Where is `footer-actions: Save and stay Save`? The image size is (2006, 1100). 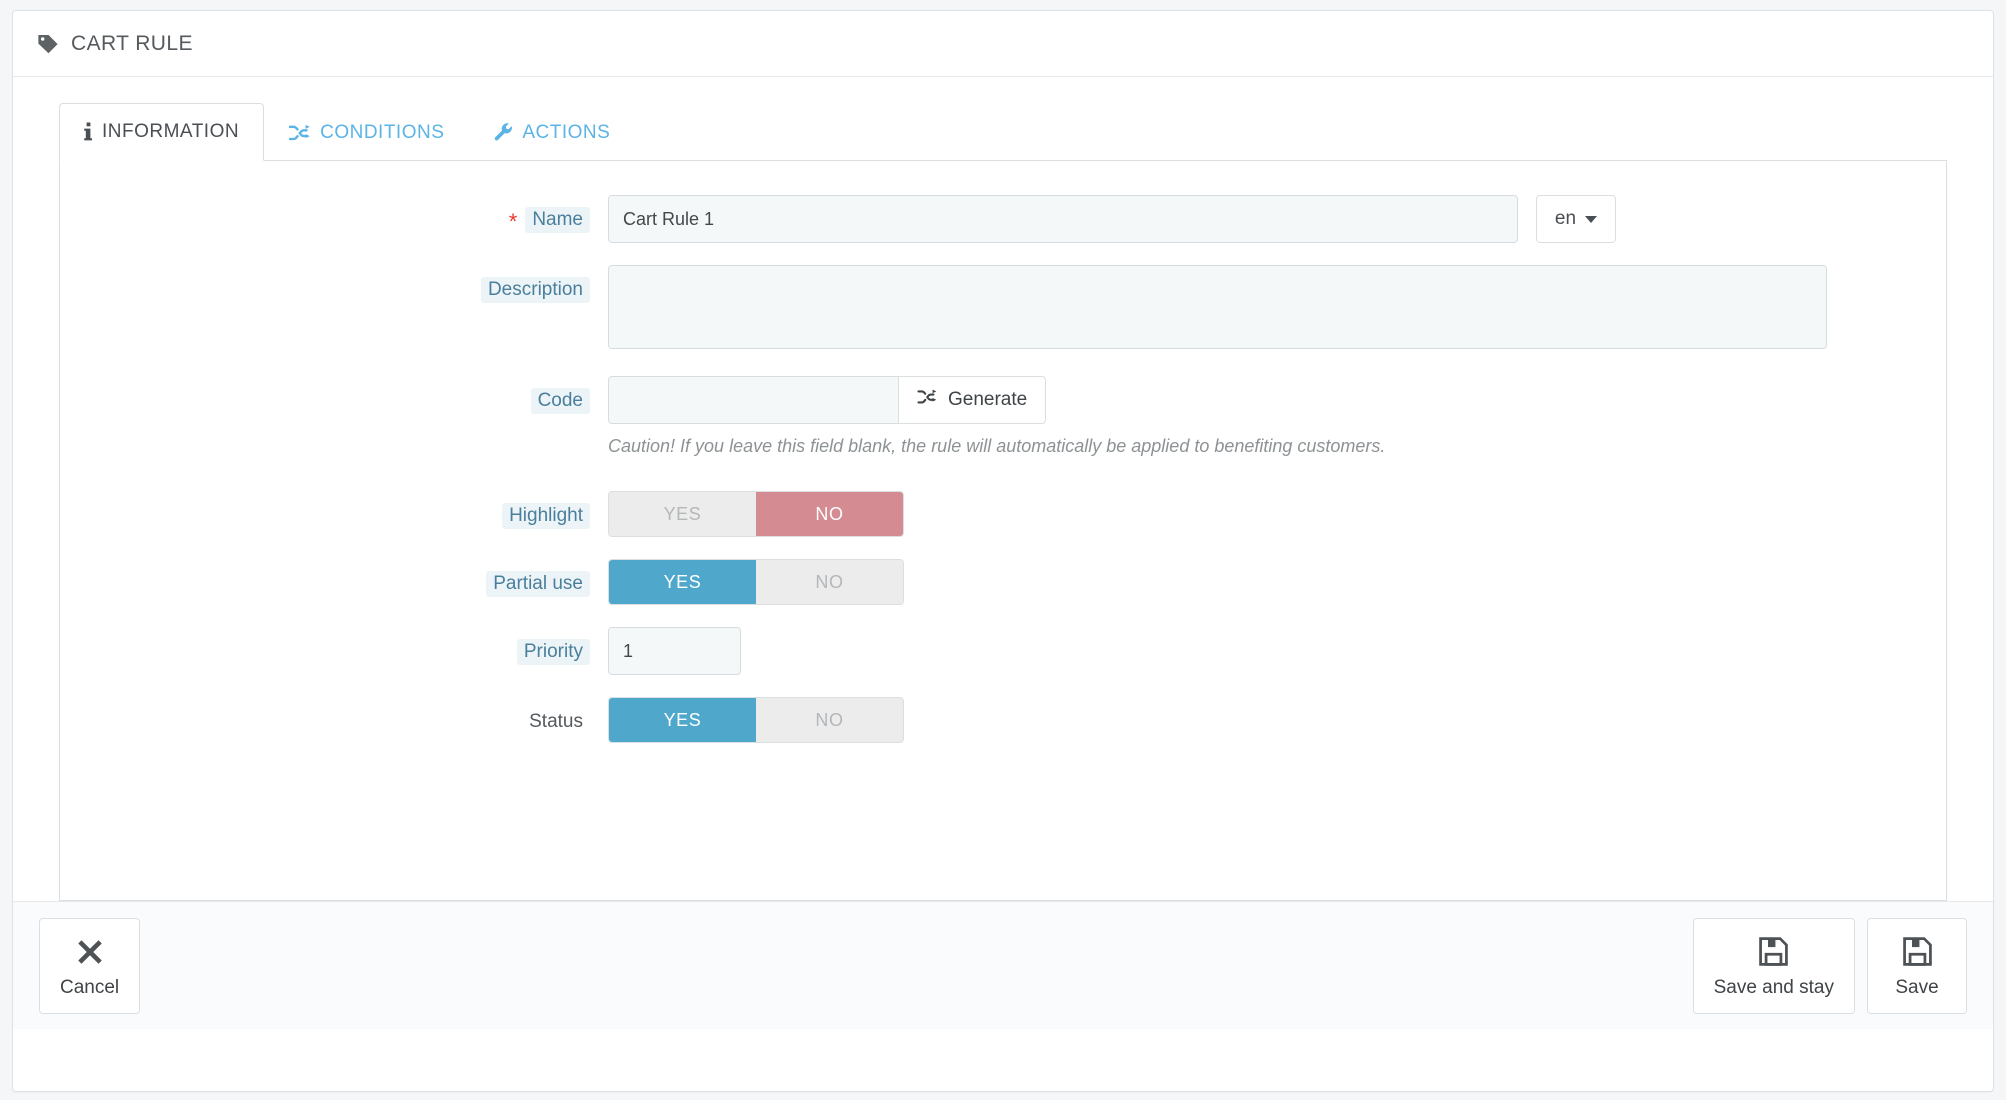 footer-actions: Save and stay Save is located at coordinates (1829, 965).